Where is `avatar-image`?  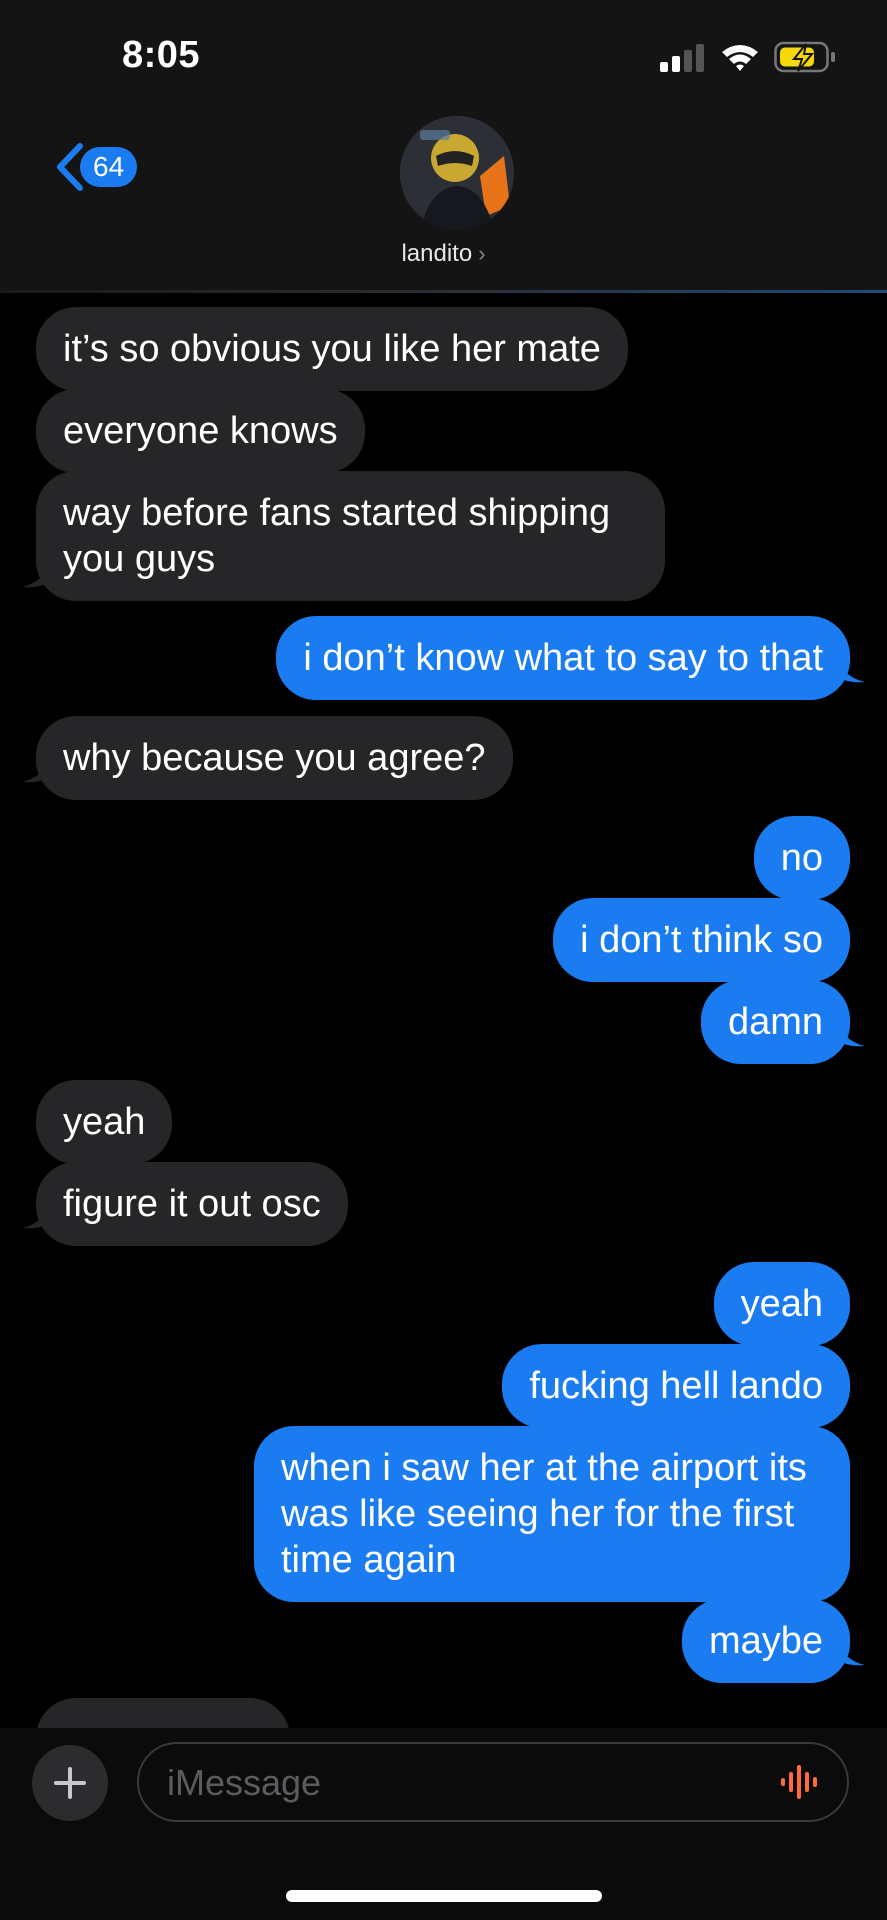
avatar-image is located at coordinates (457, 173).